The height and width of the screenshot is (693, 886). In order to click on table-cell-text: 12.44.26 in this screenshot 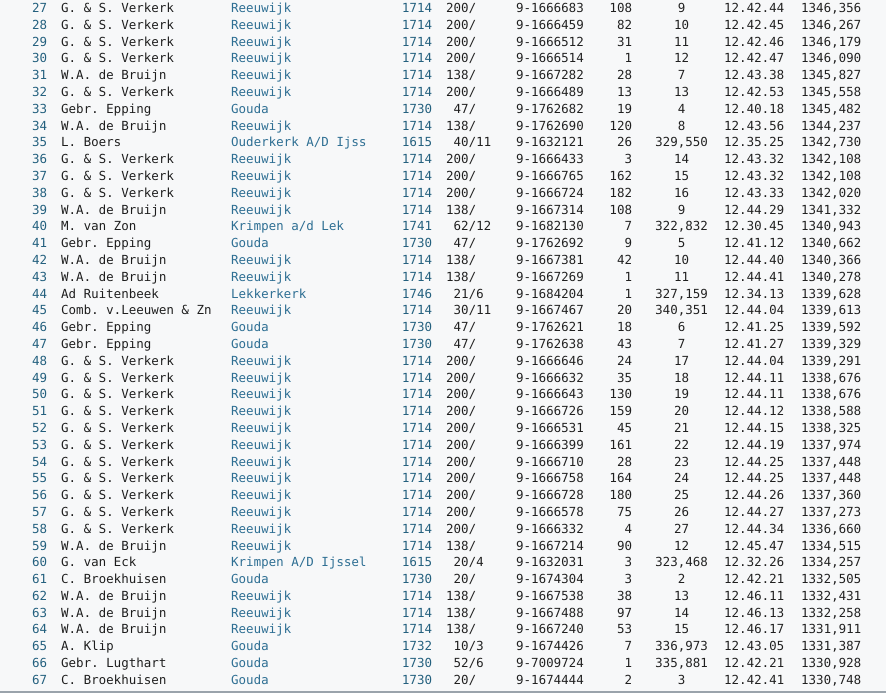, I will do `click(754, 495)`.